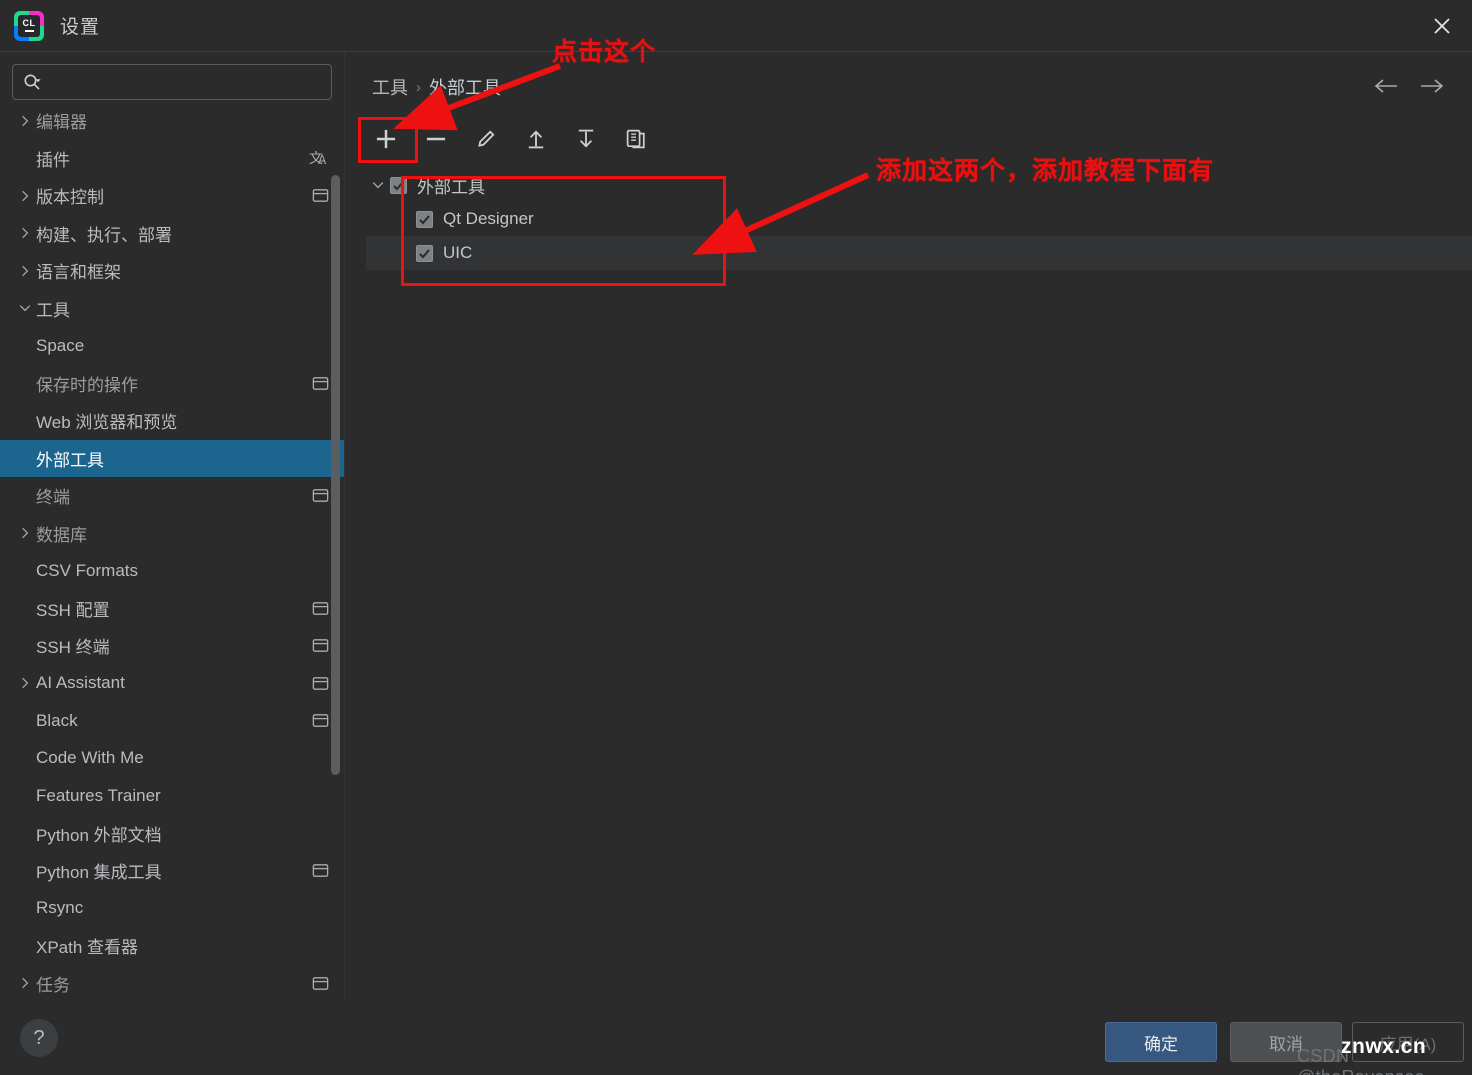 This screenshot has width=1472, height=1075. Describe the element at coordinates (53, 985) in the screenshot. I see `sidebar-item-label: 任务` at that location.